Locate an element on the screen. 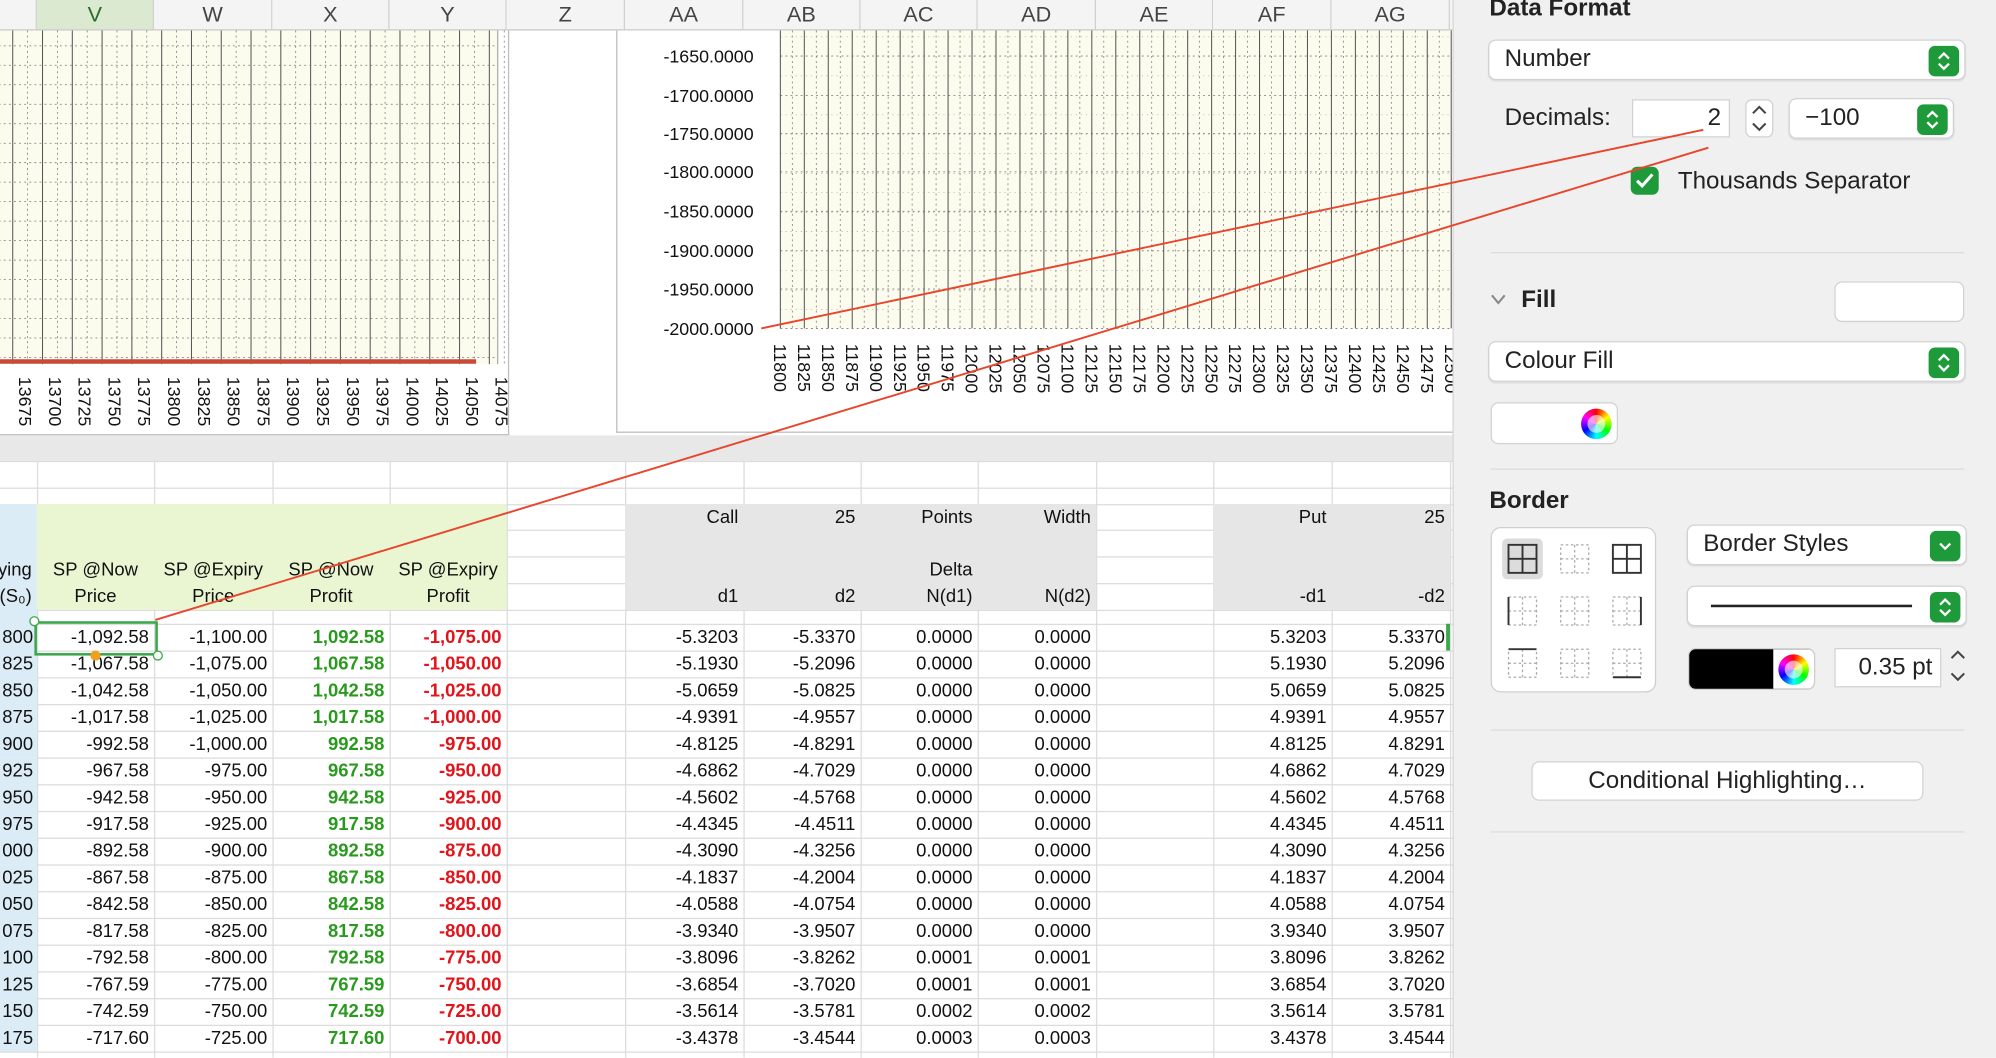 Image resolution: width=1996 pixels, height=1058 pixels. column-header-v: V is located at coordinates (95, 15).